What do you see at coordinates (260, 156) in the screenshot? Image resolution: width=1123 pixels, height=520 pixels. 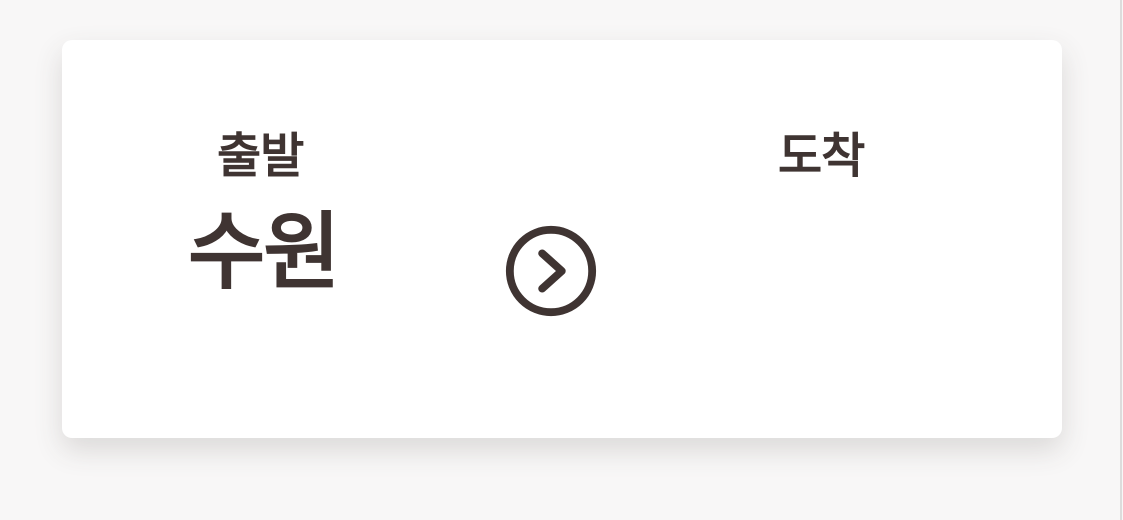 I see `departure-label: 출발` at bounding box center [260, 156].